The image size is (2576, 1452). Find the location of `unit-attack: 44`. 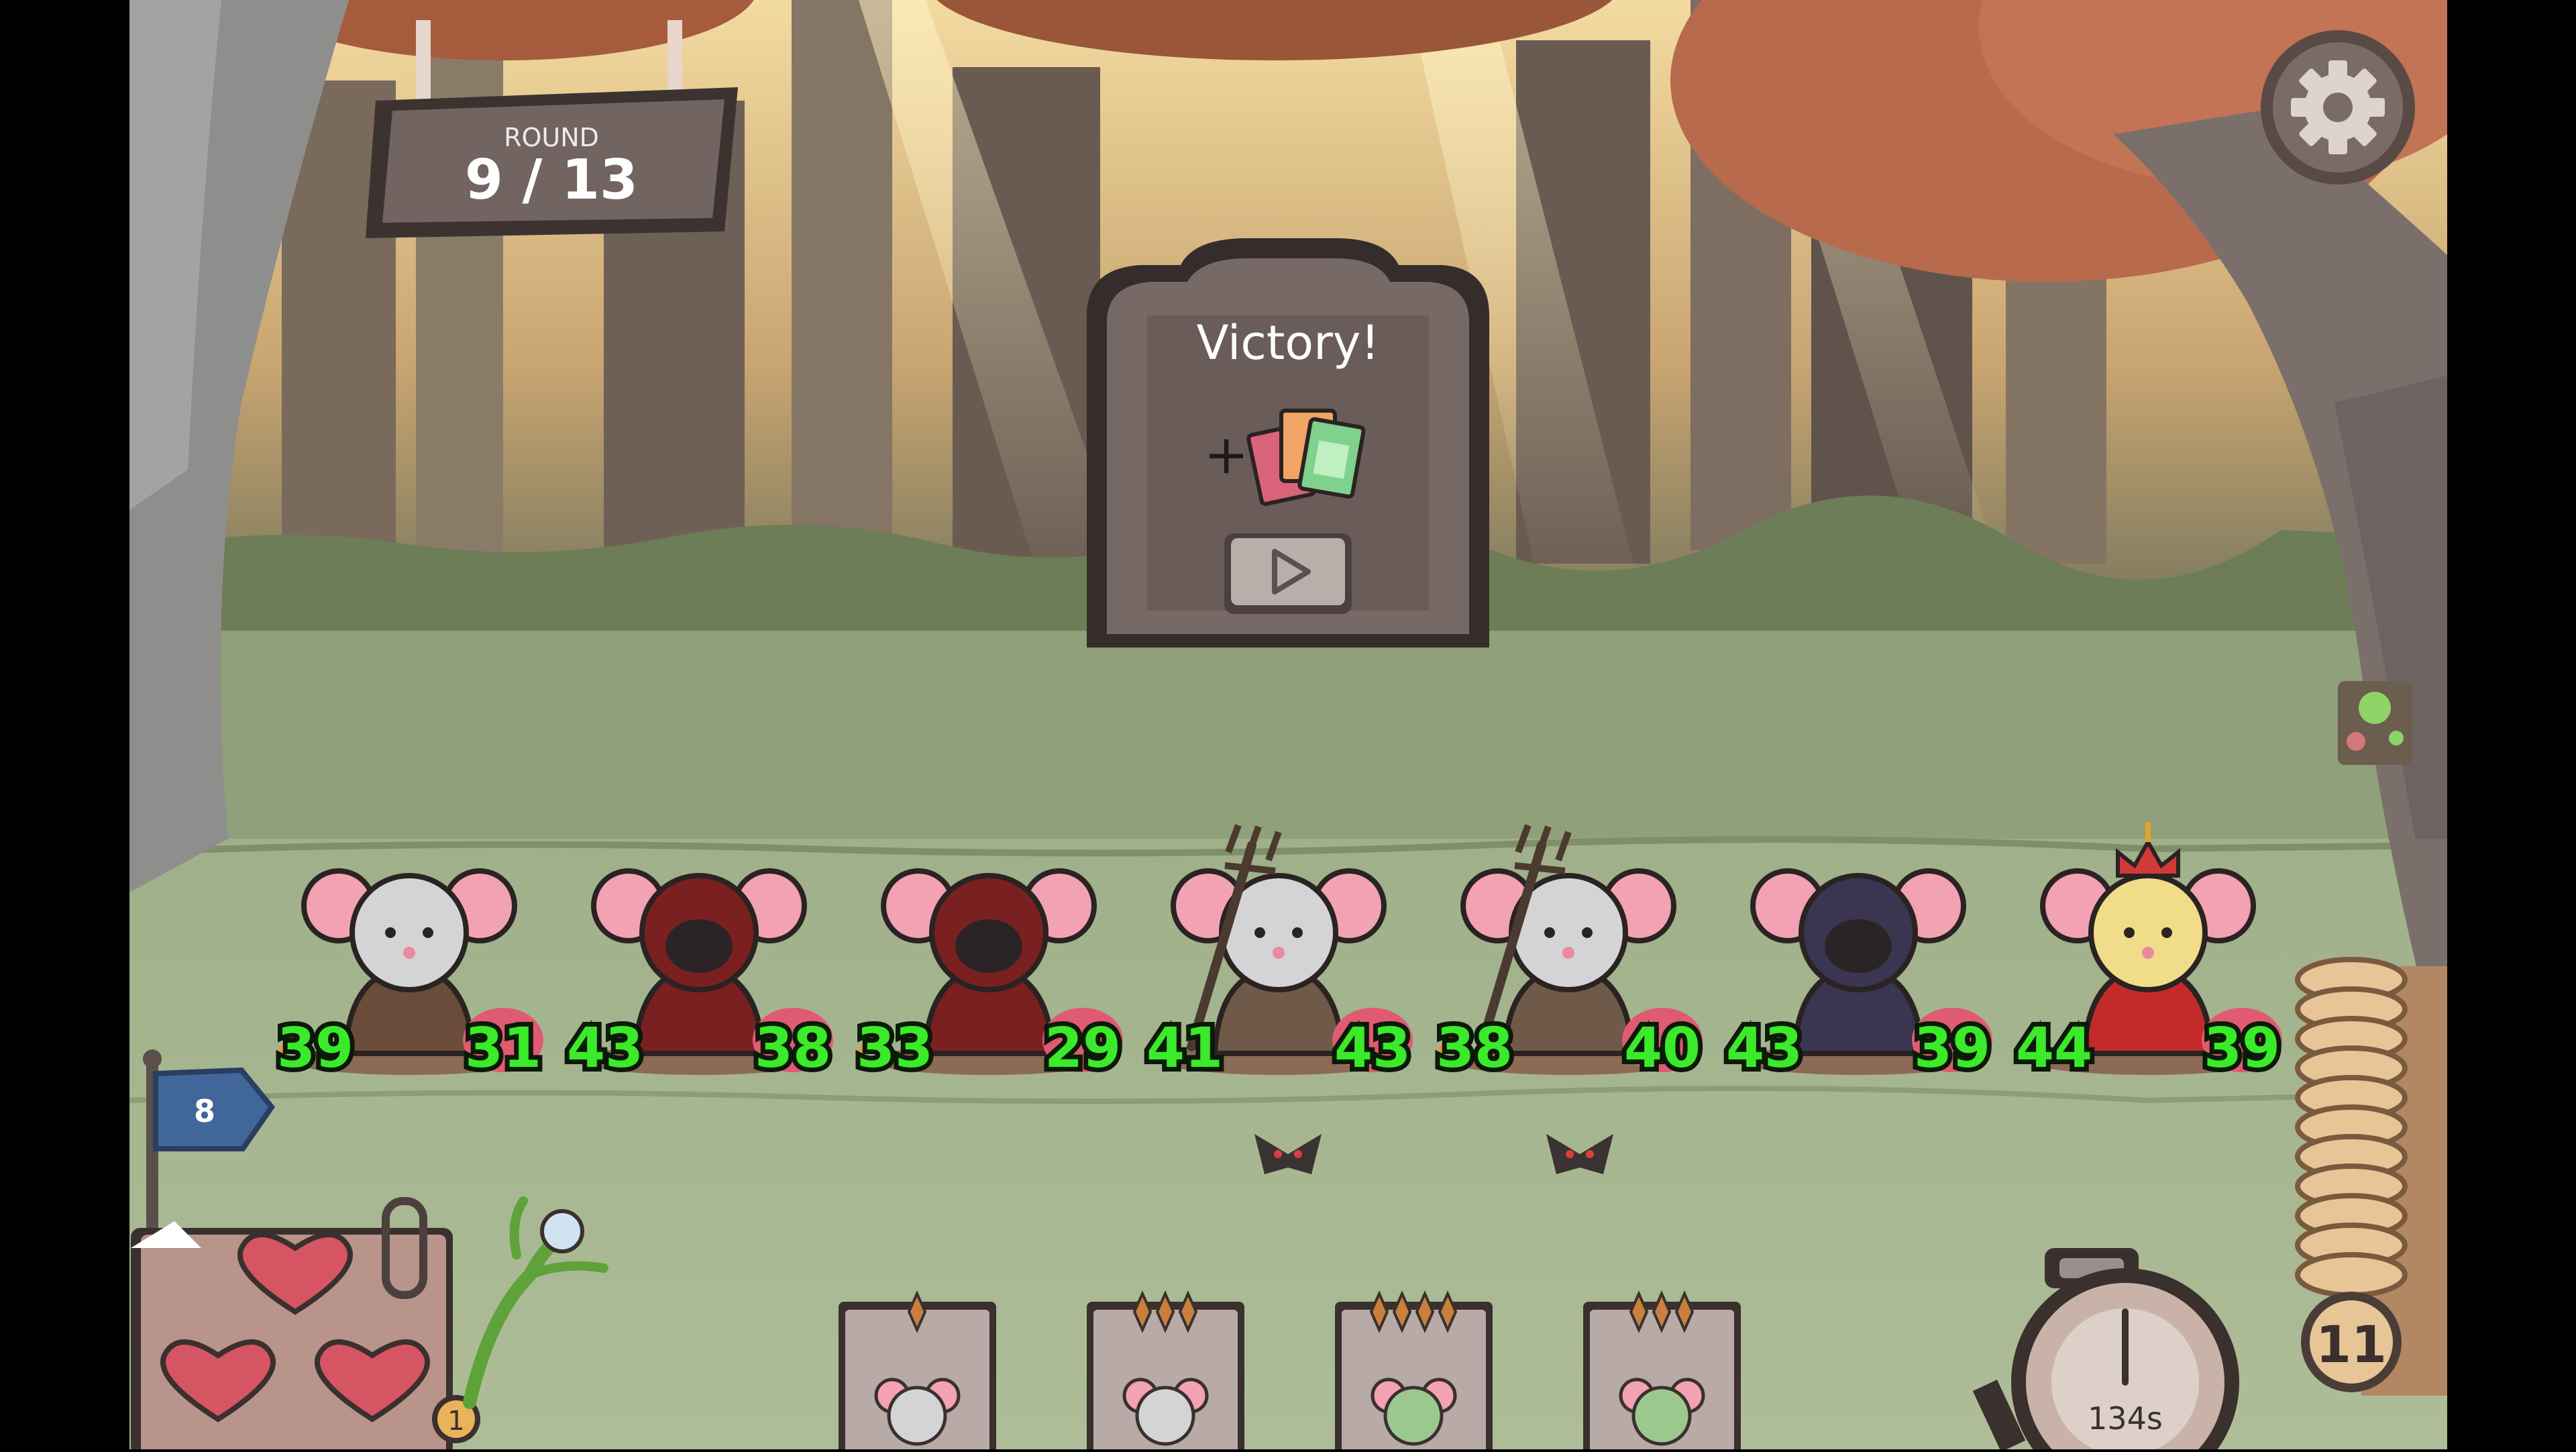

unit-attack: 44 is located at coordinates (2054, 1049).